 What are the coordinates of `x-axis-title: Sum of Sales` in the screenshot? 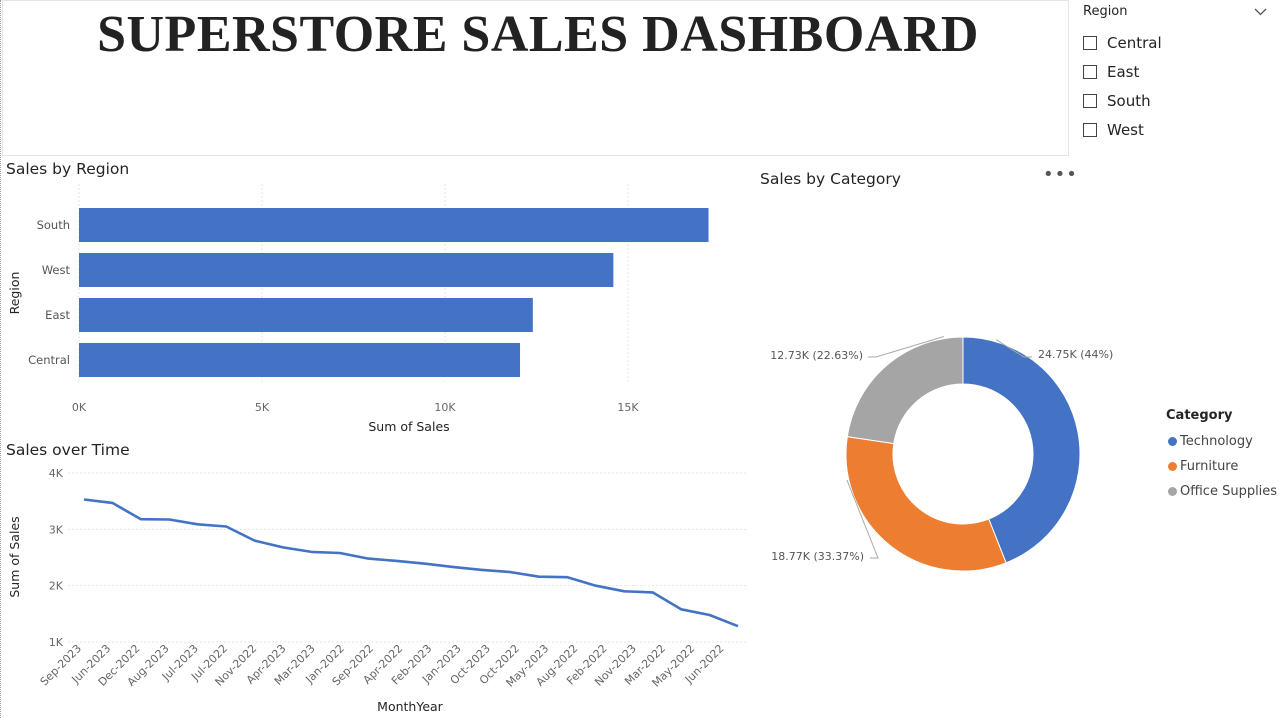 It's located at (408, 426).